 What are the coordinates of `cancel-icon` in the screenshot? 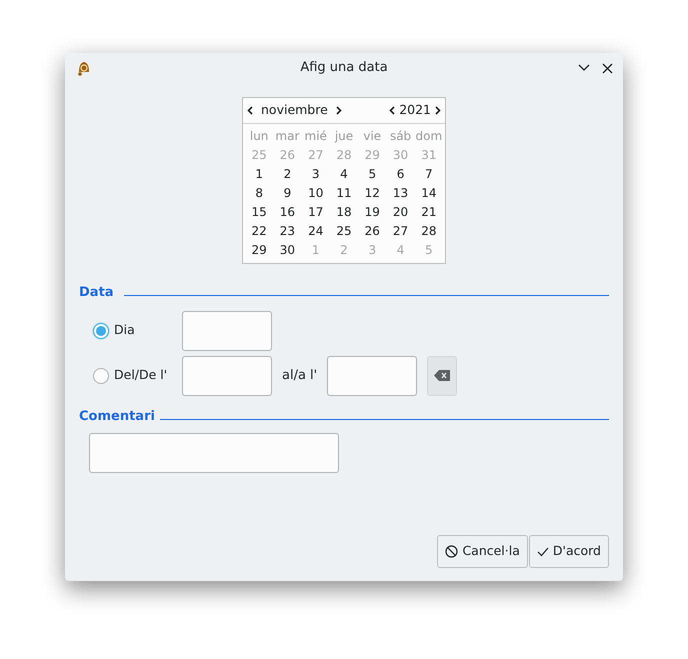 It's located at (451, 551).